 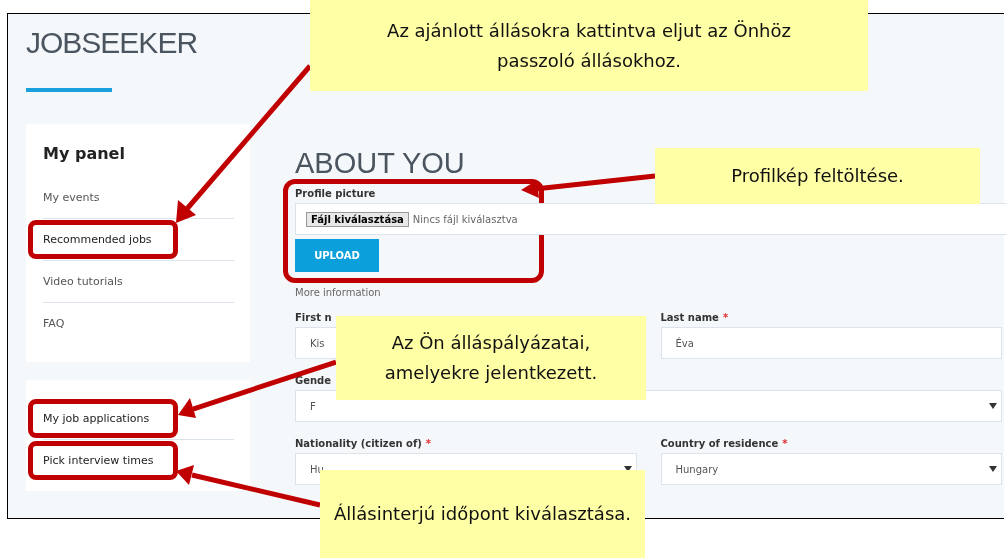 What do you see at coordinates (103, 460) in the screenshot?
I see `sidebar-link: Pick interview times` at bounding box center [103, 460].